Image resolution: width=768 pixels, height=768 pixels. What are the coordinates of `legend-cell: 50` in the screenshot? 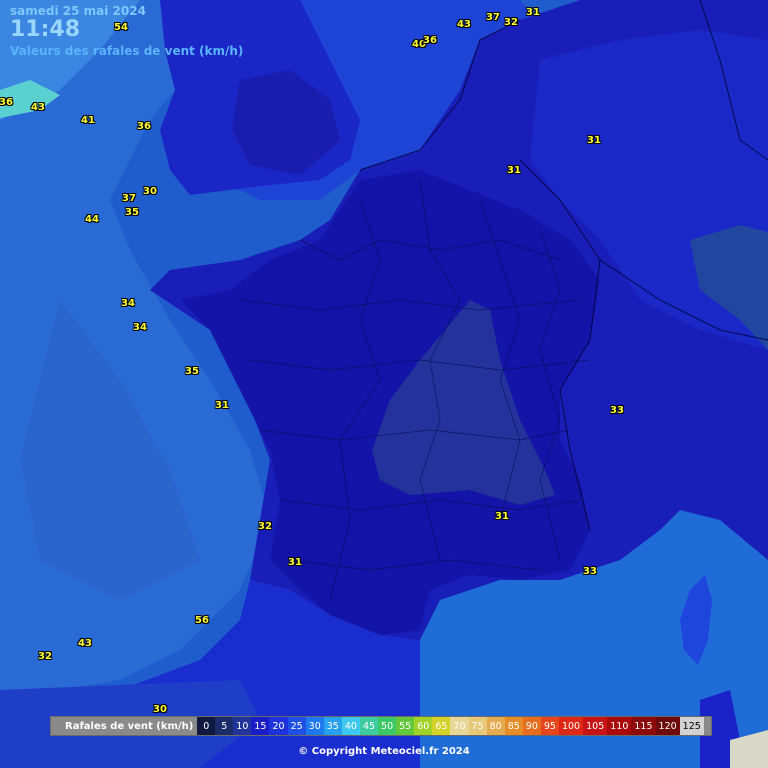 It's located at (387, 726).